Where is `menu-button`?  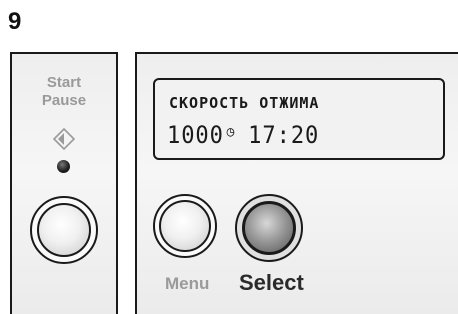 menu-button is located at coordinates (185, 226).